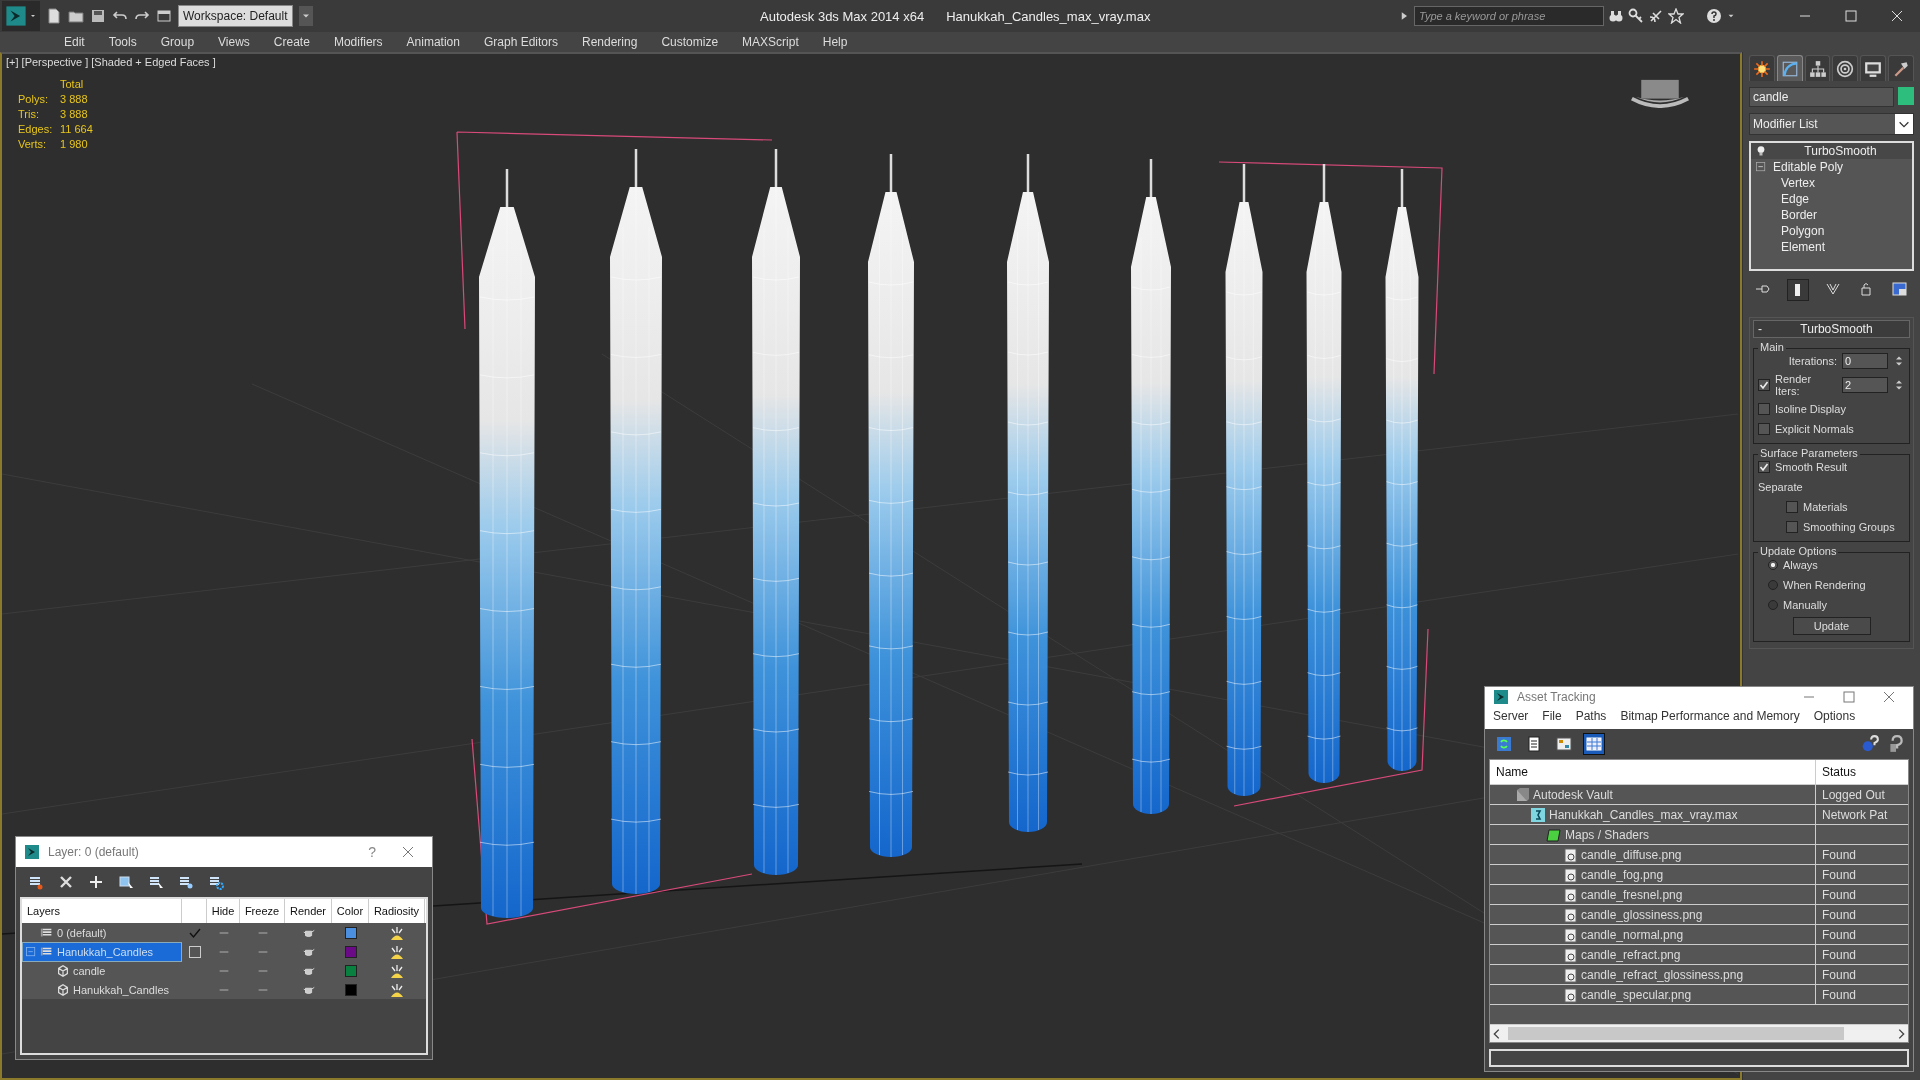 The image size is (1920, 1080). What do you see at coordinates (1594, 744) in the screenshot?
I see `toolbar-button` at bounding box center [1594, 744].